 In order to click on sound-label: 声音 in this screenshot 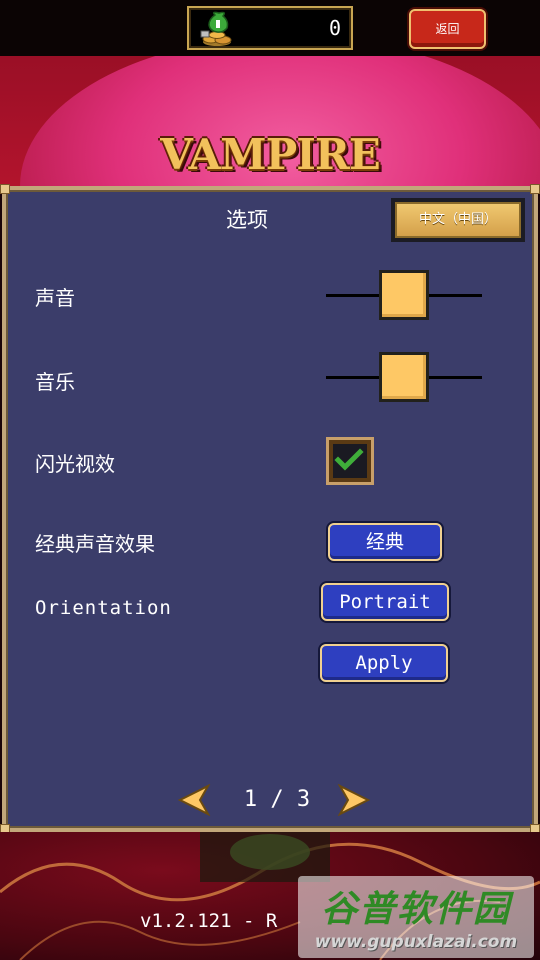, I will do `click(55, 298)`.